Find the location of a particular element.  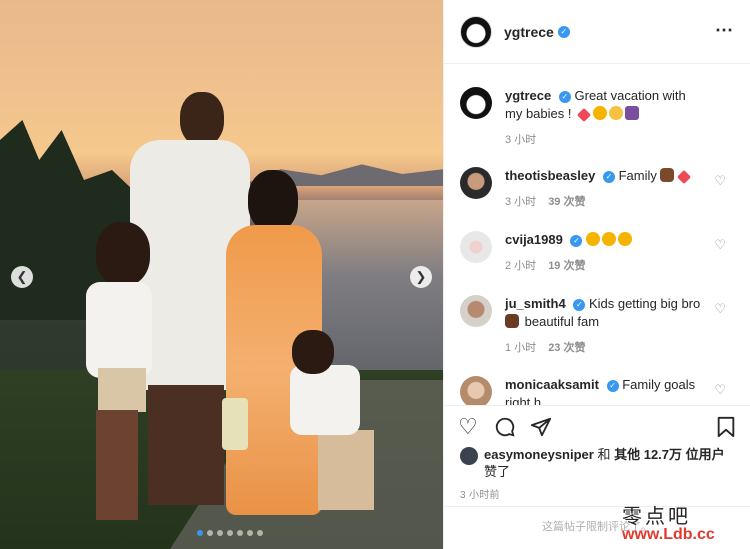

girl-figure-head is located at coordinates (123, 254).